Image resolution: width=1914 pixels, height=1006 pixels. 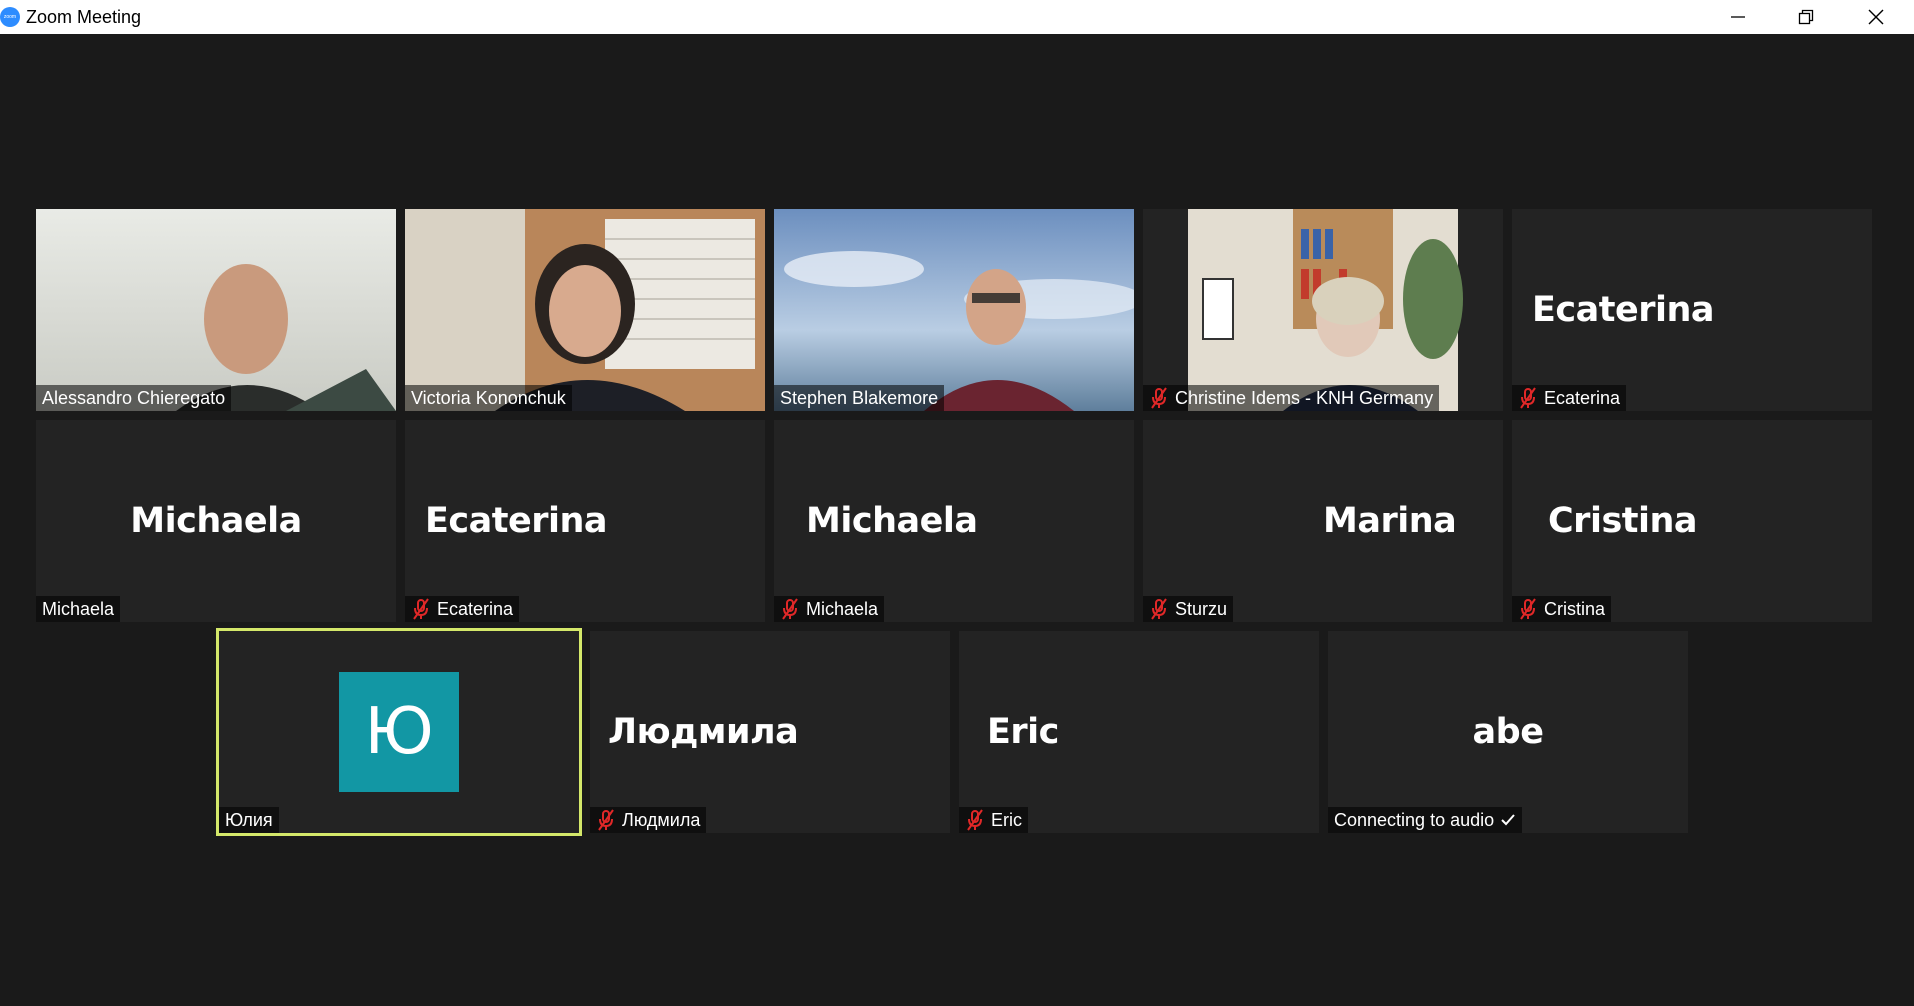 I want to click on window-title: Zoom Meeting, so click(x=84, y=17).